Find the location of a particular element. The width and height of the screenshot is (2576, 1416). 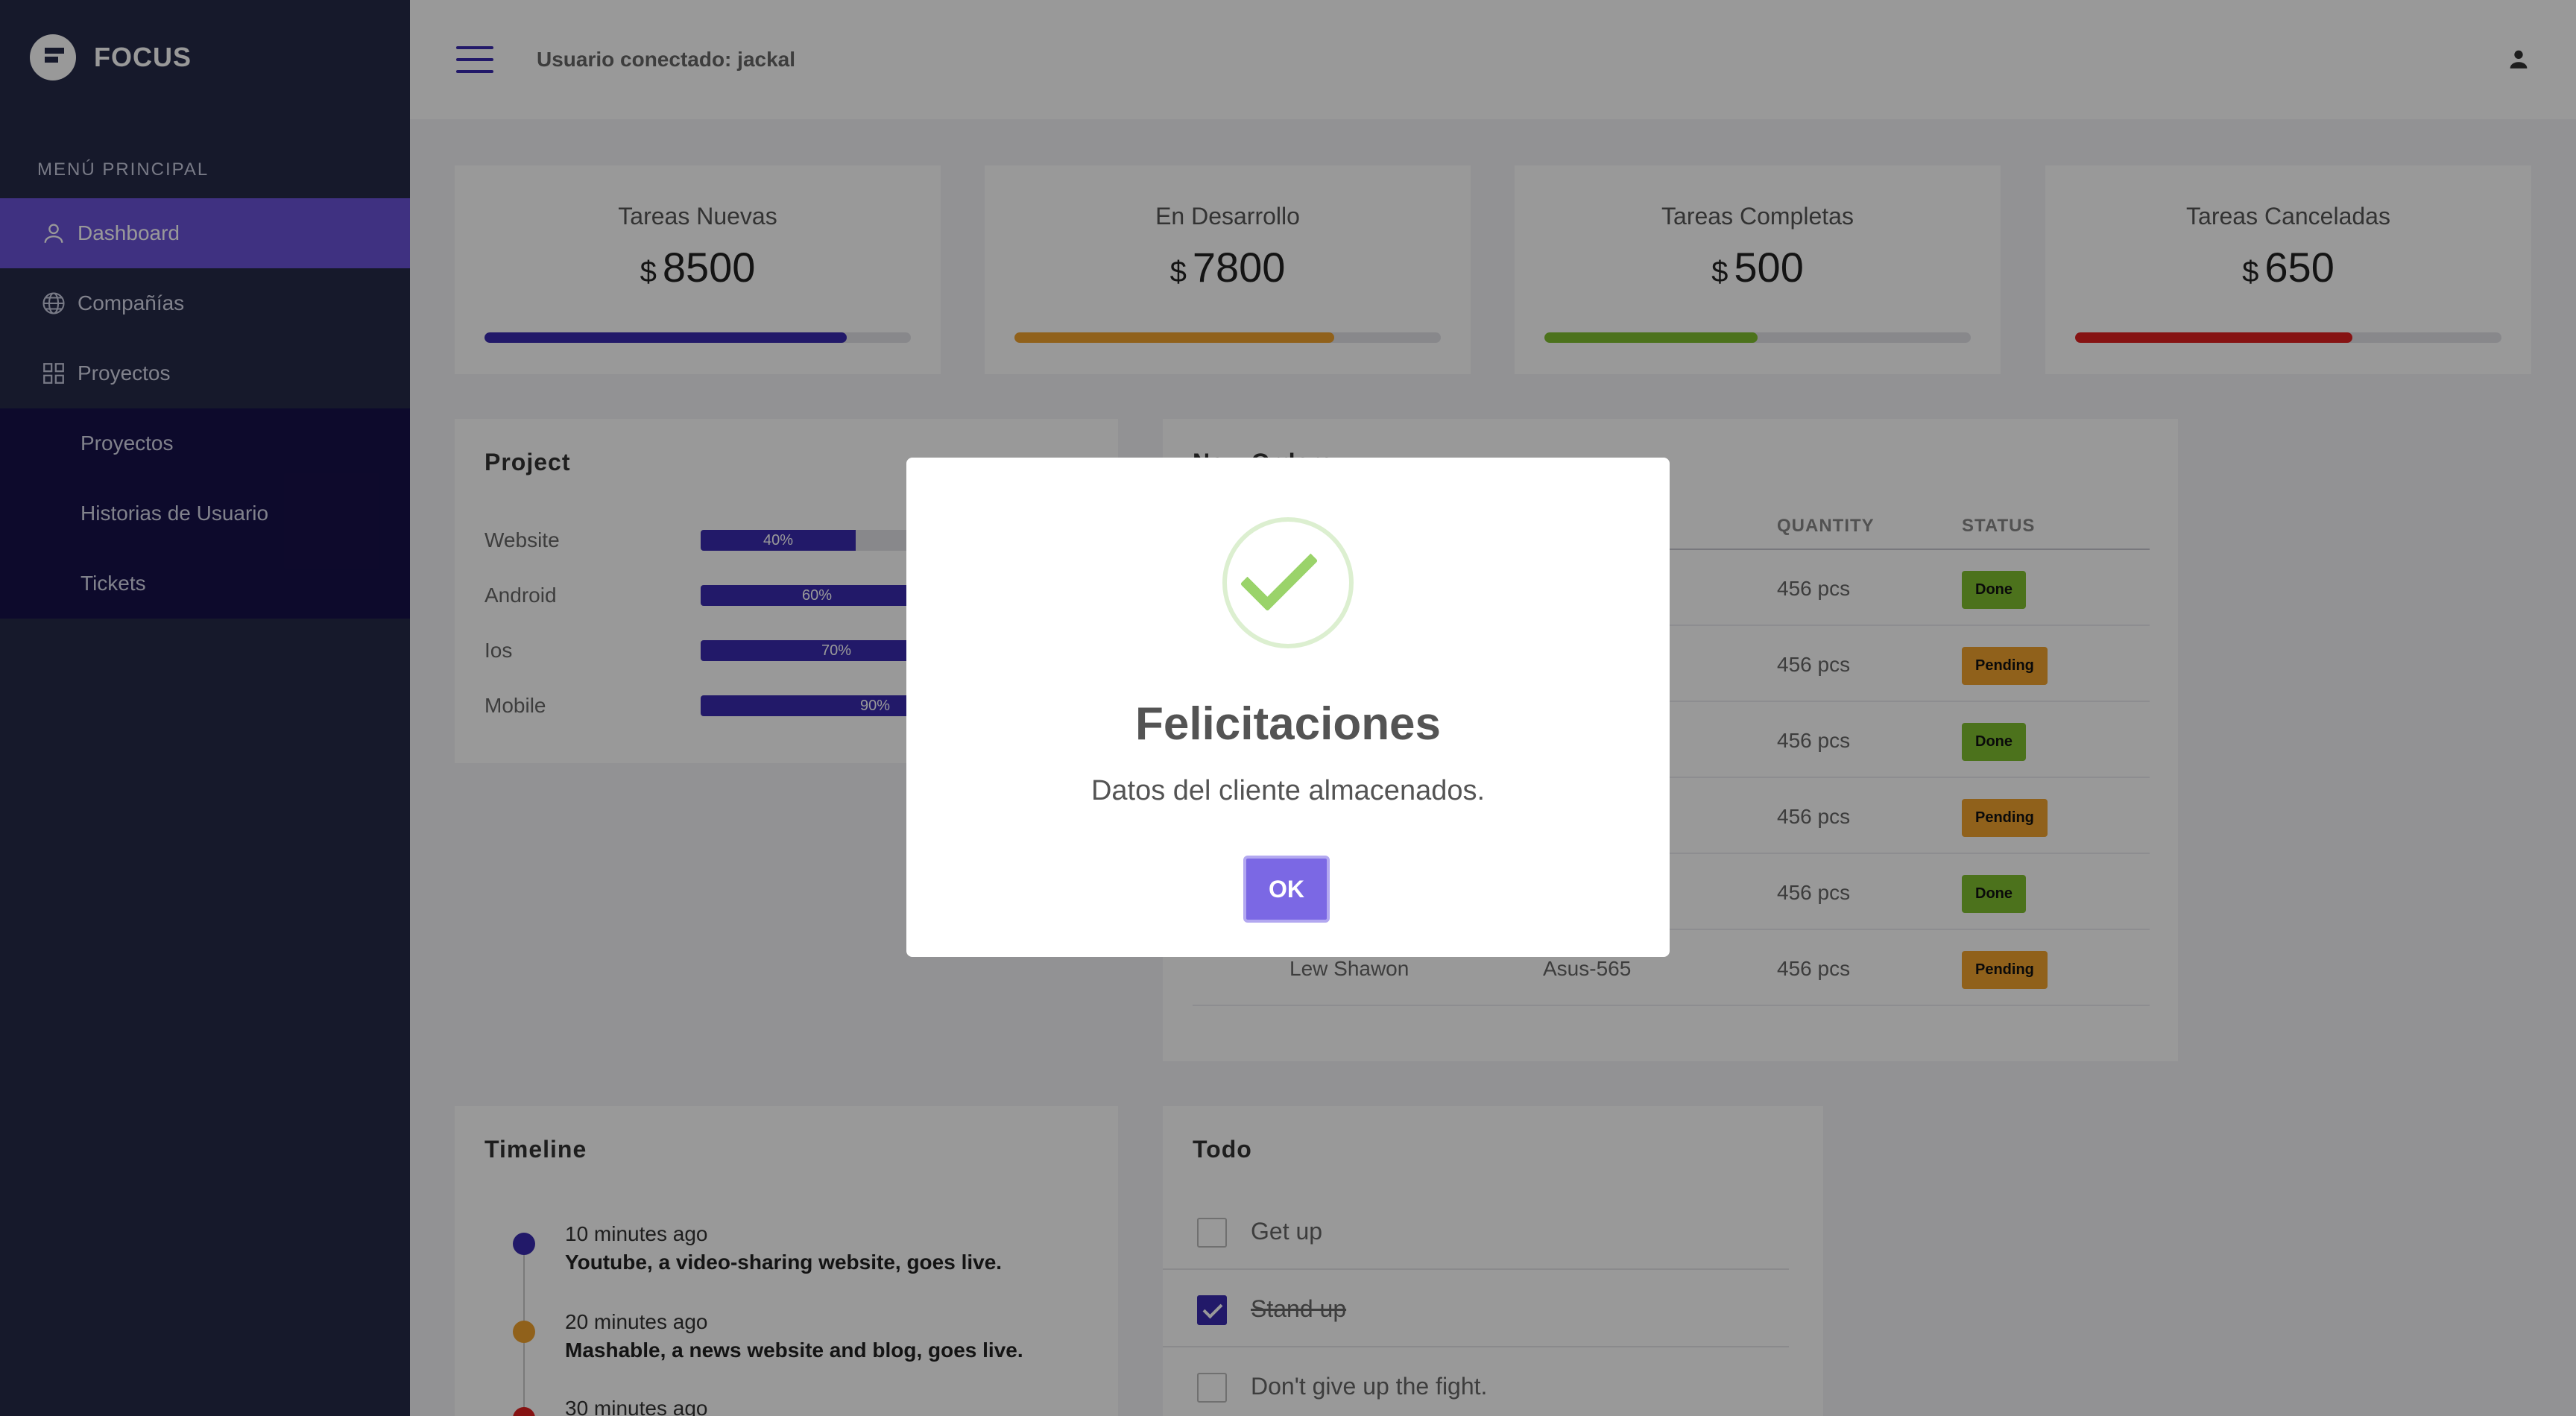

ok-button: OK is located at coordinates (1286, 889).